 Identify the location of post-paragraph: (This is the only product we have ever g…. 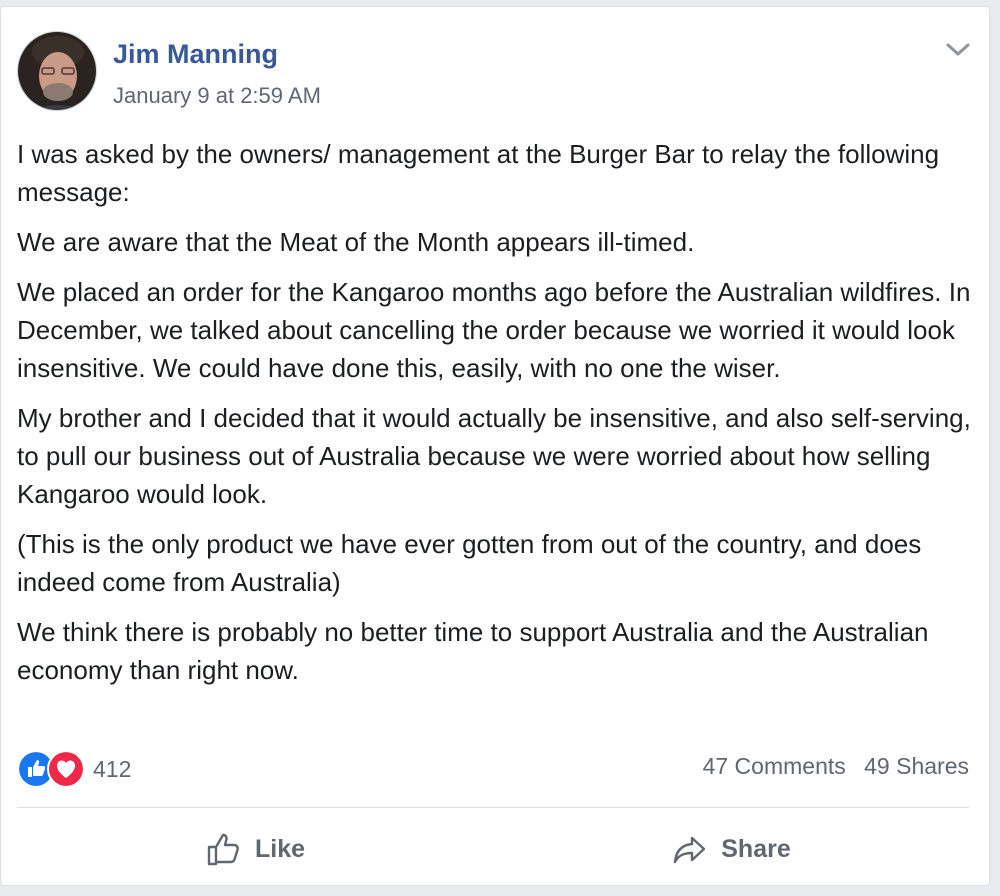
(469, 563).